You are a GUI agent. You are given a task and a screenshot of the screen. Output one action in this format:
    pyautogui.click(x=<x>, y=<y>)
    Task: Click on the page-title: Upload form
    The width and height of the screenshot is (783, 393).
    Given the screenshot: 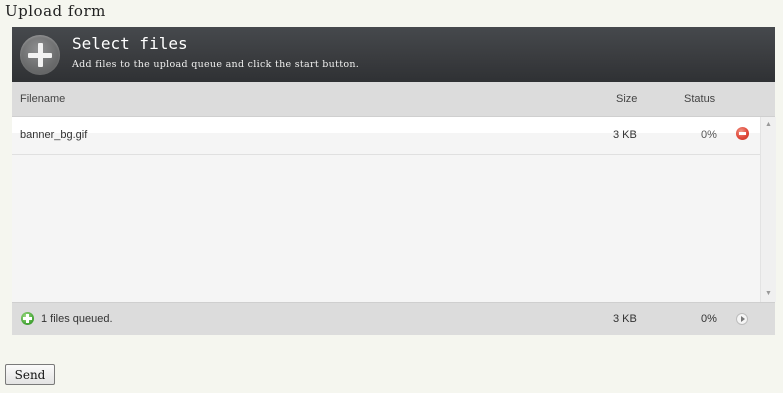 What is the action you would take?
    pyautogui.click(x=55, y=11)
    